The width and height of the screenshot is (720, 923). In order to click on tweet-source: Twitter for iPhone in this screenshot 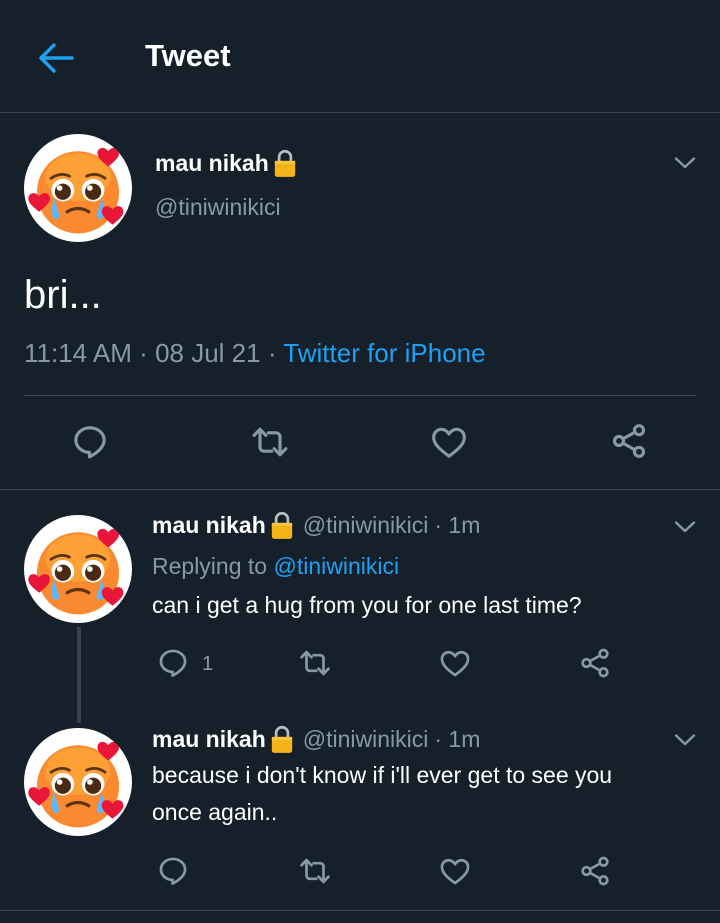, I will do `click(384, 353)`.